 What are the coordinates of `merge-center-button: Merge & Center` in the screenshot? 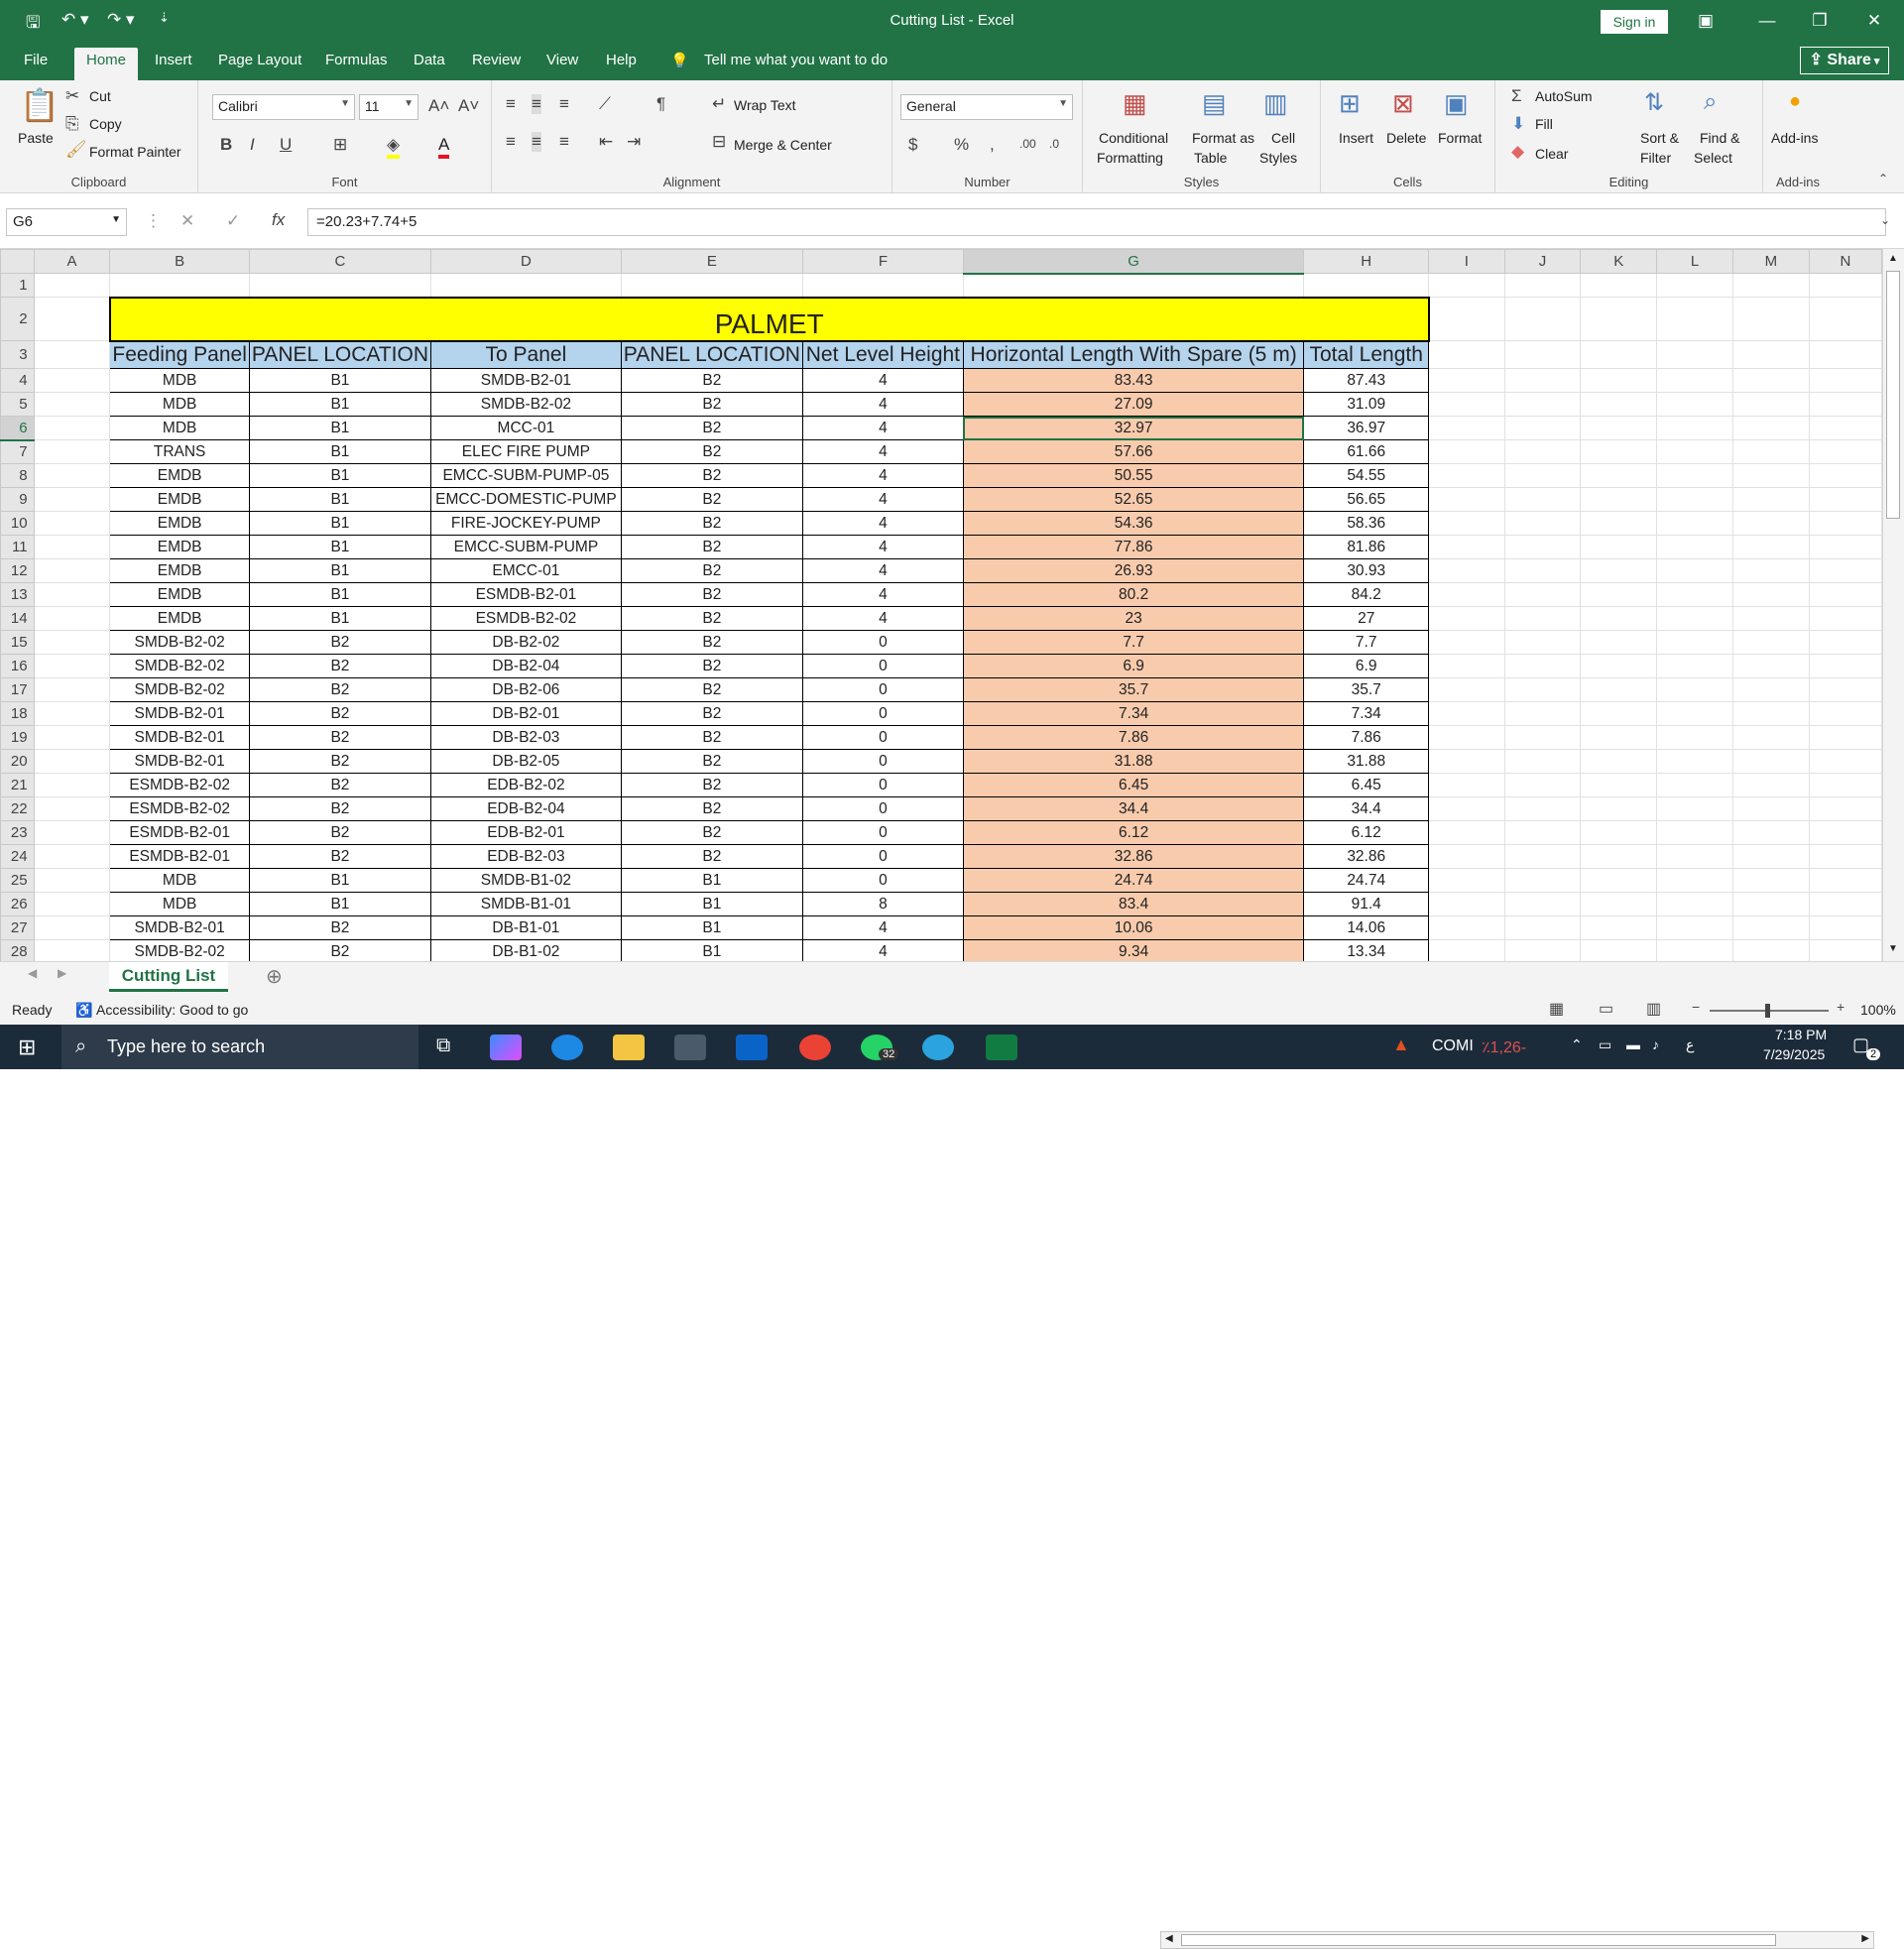 It's located at (783, 145).